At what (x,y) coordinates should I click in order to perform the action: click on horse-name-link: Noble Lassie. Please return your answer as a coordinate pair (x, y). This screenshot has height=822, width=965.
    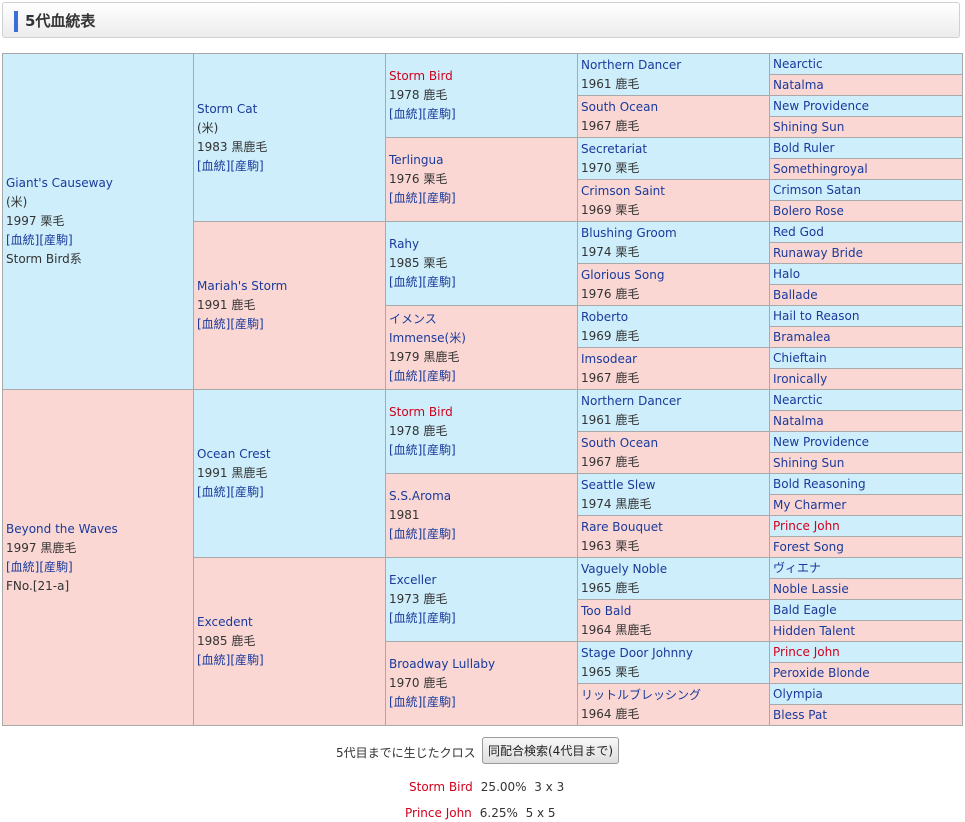
    Looking at the image, I should click on (811, 589).